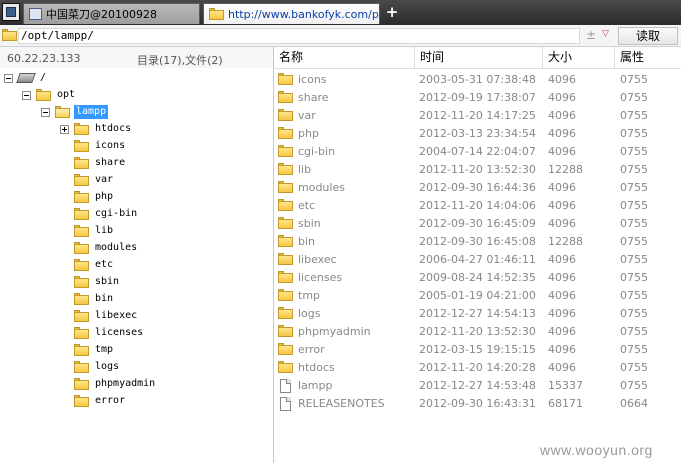 This screenshot has width=681, height=463. I want to click on file-time: 2012-11-20 14:20:28, so click(477, 367).